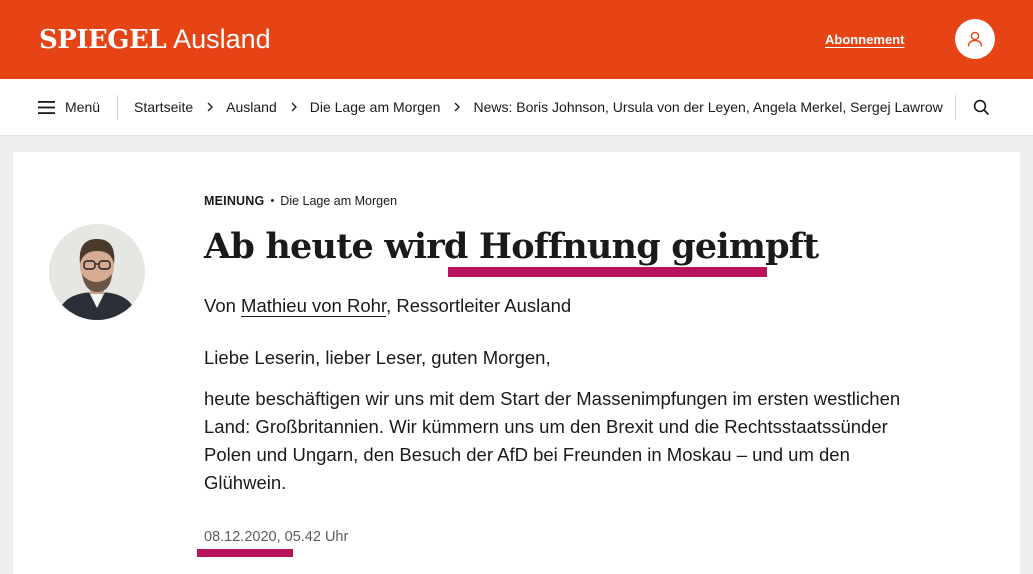 This screenshot has height=574, width=1033. Describe the element at coordinates (83, 107) in the screenshot. I see `menu-label: Menü` at that location.